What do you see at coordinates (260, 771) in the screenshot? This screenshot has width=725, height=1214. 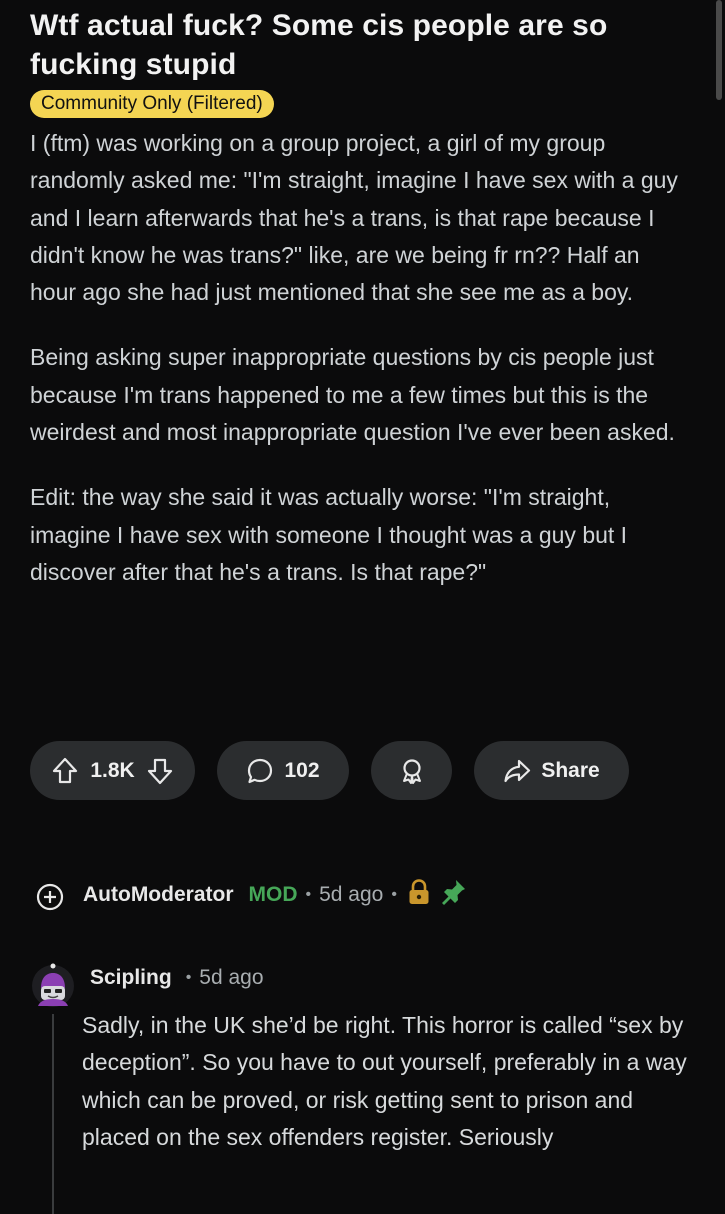 I see `comment-icon` at bounding box center [260, 771].